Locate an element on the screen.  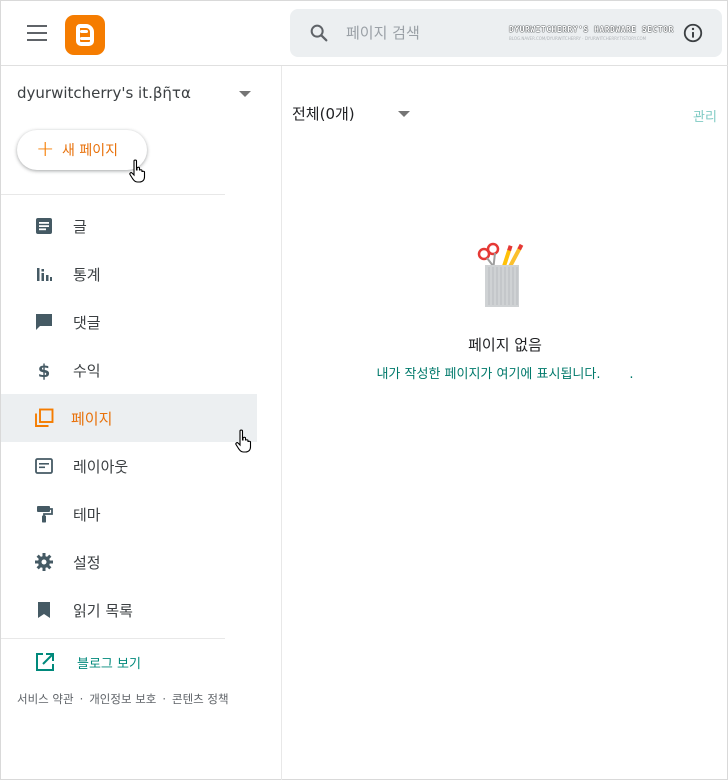
sidebar-item-label: 읽기 목록 is located at coordinates (103, 611).